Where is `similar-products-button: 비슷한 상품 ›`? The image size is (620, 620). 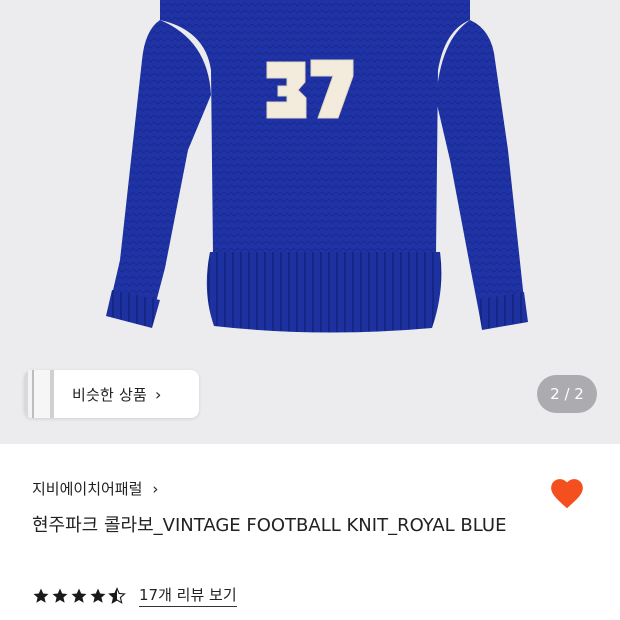 similar-products-button: 비슷한 상품 › is located at coordinates (111, 394).